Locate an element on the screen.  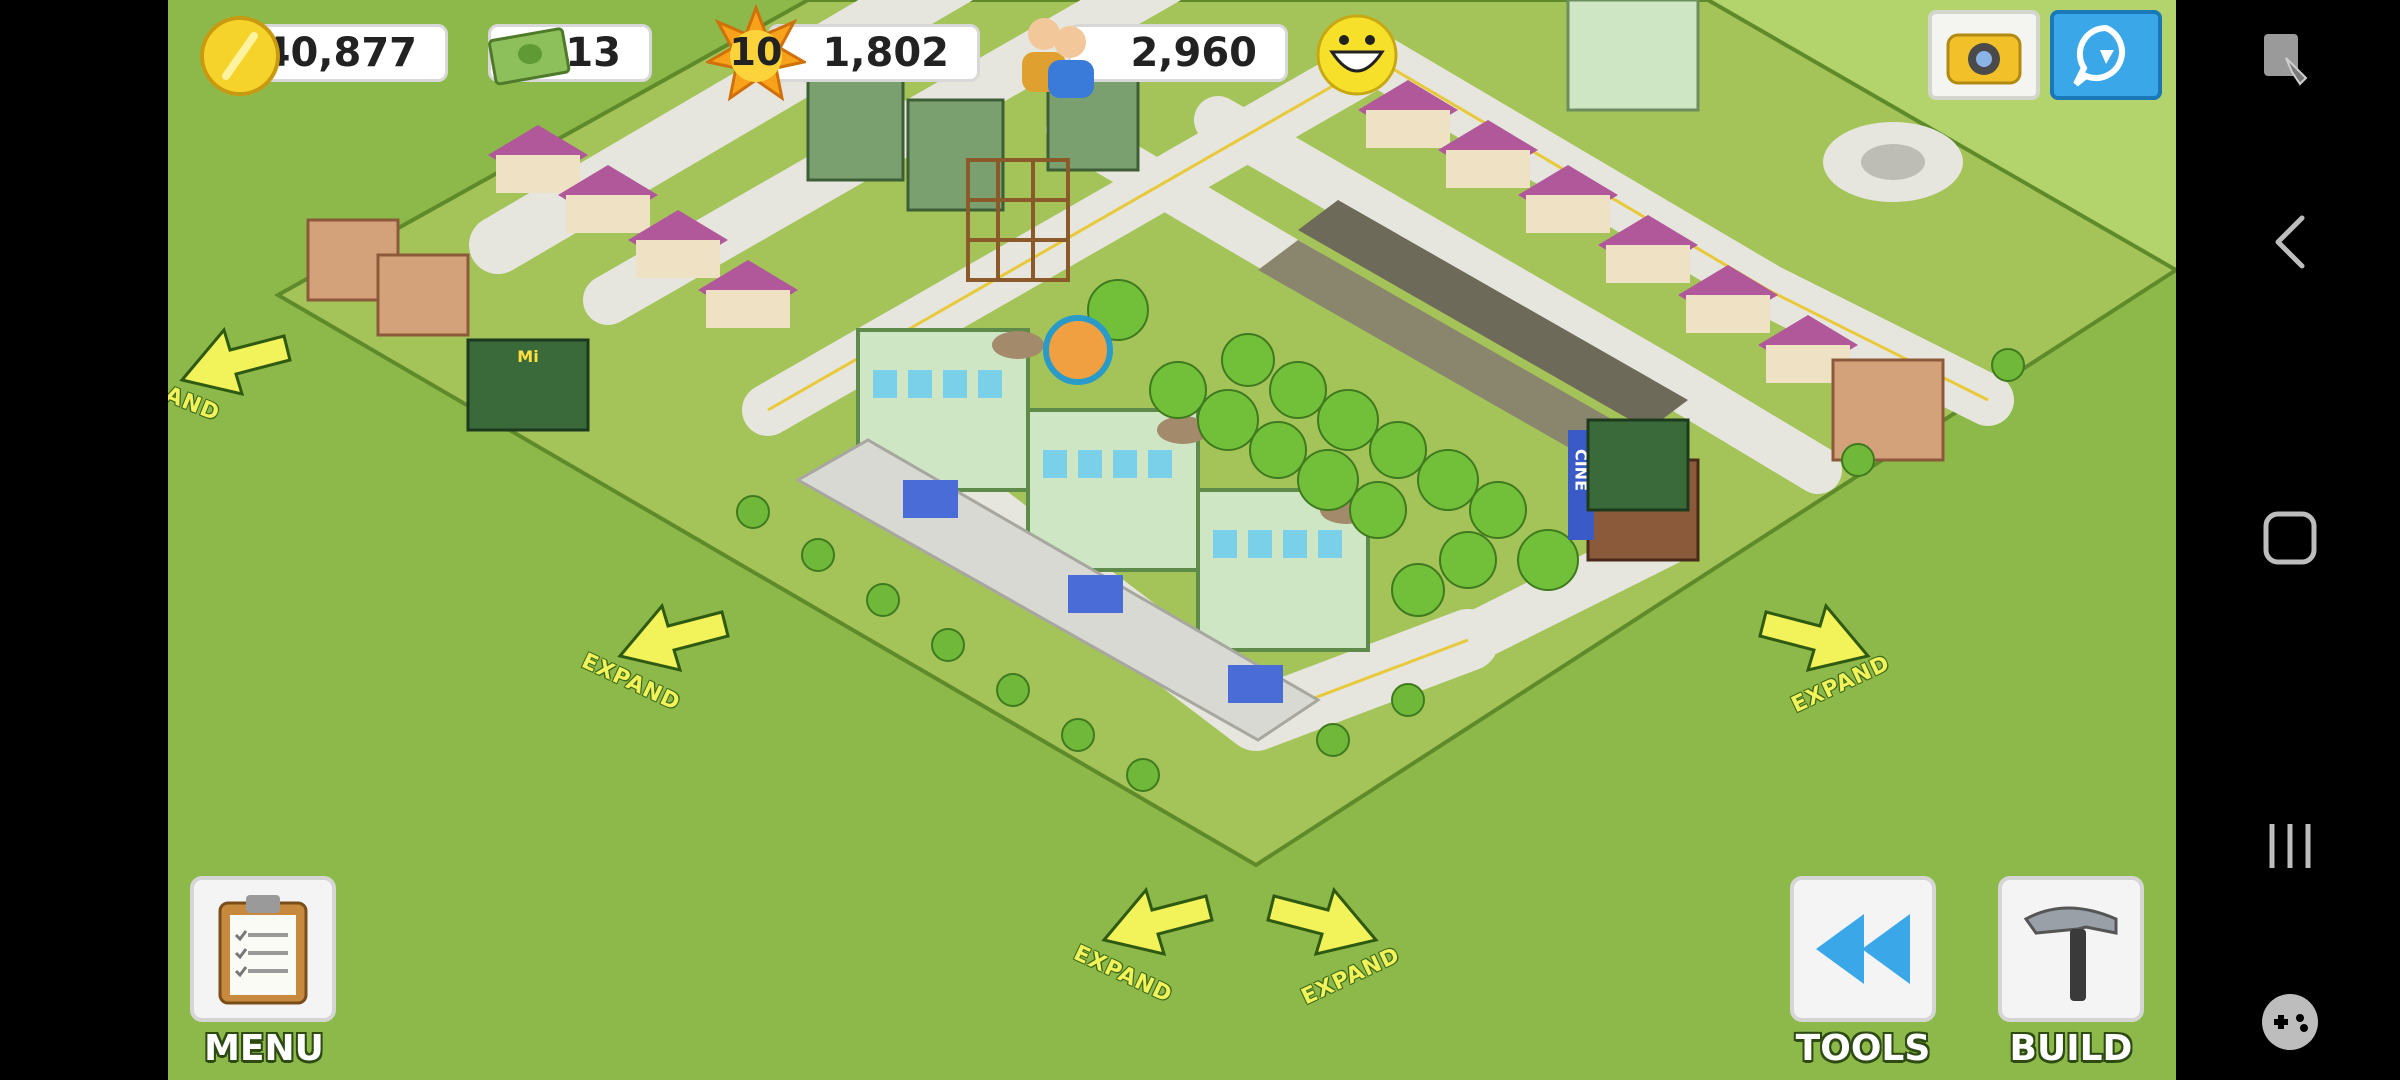
expand-southwest-button: EXPAND is located at coordinates (662, 653).